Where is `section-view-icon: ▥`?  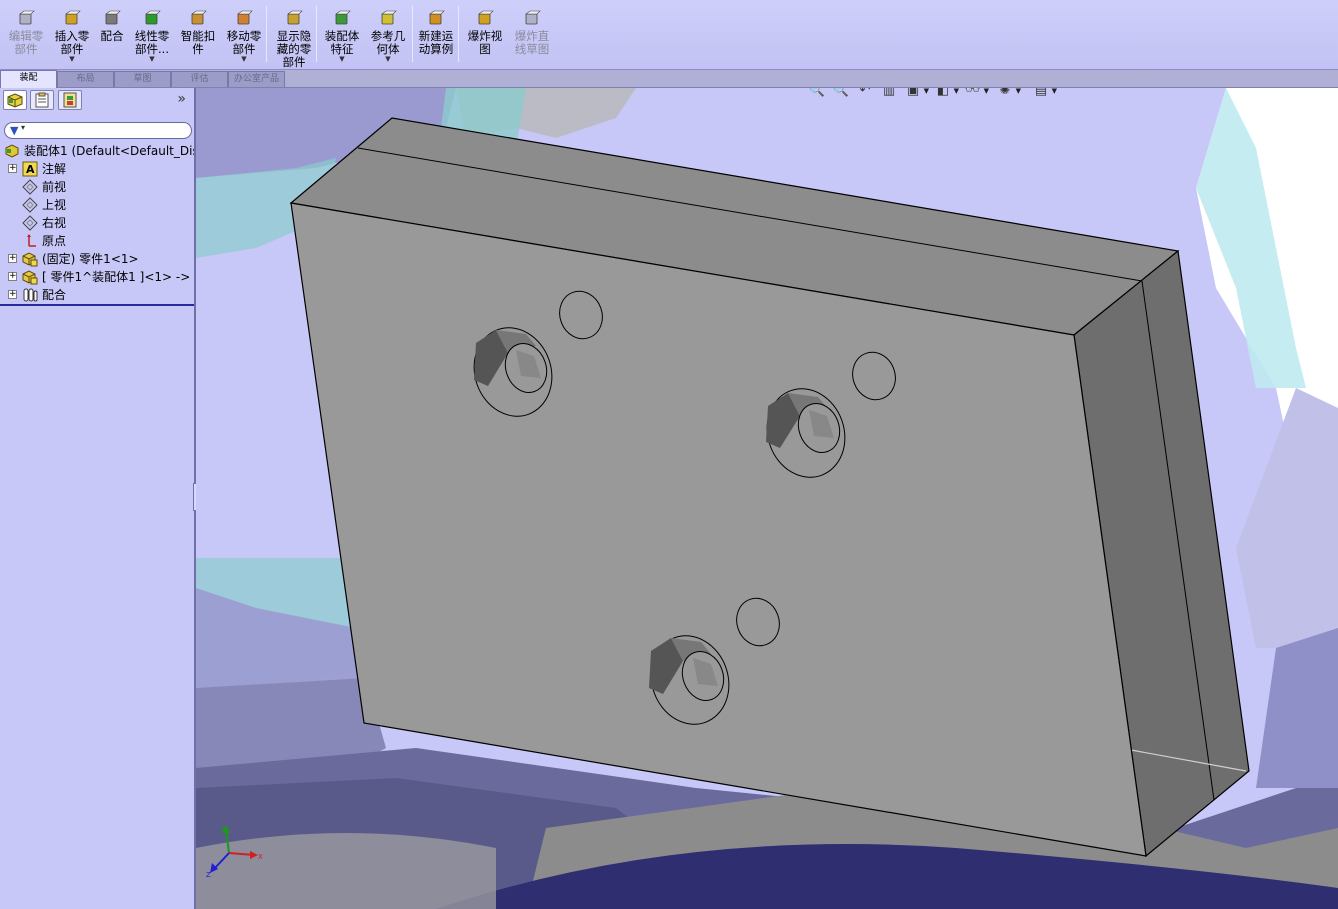 section-view-icon: ▥ is located at coordinates (889, 94).